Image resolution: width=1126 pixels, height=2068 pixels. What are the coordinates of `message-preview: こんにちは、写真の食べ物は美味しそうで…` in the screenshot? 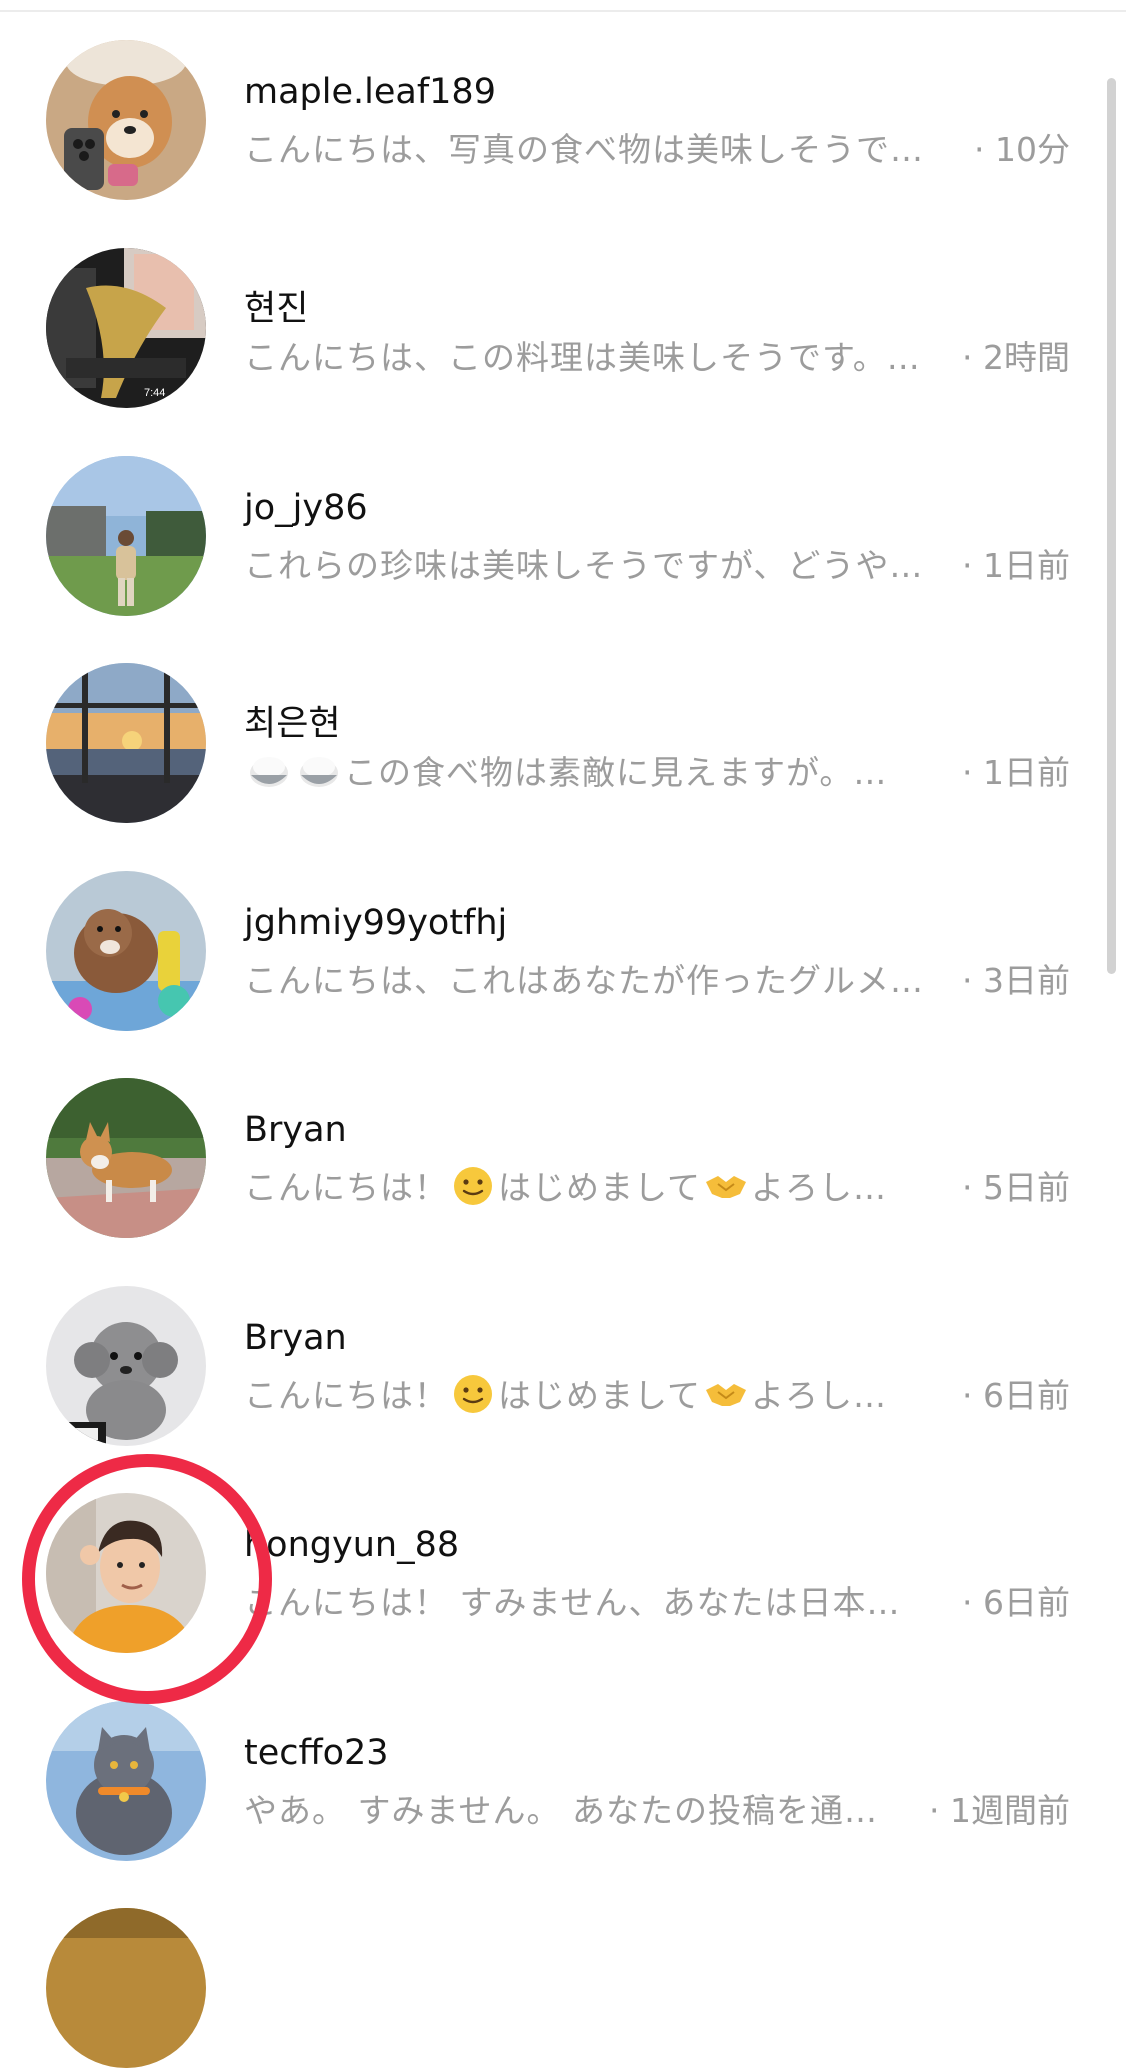 It's located at (584, 149).